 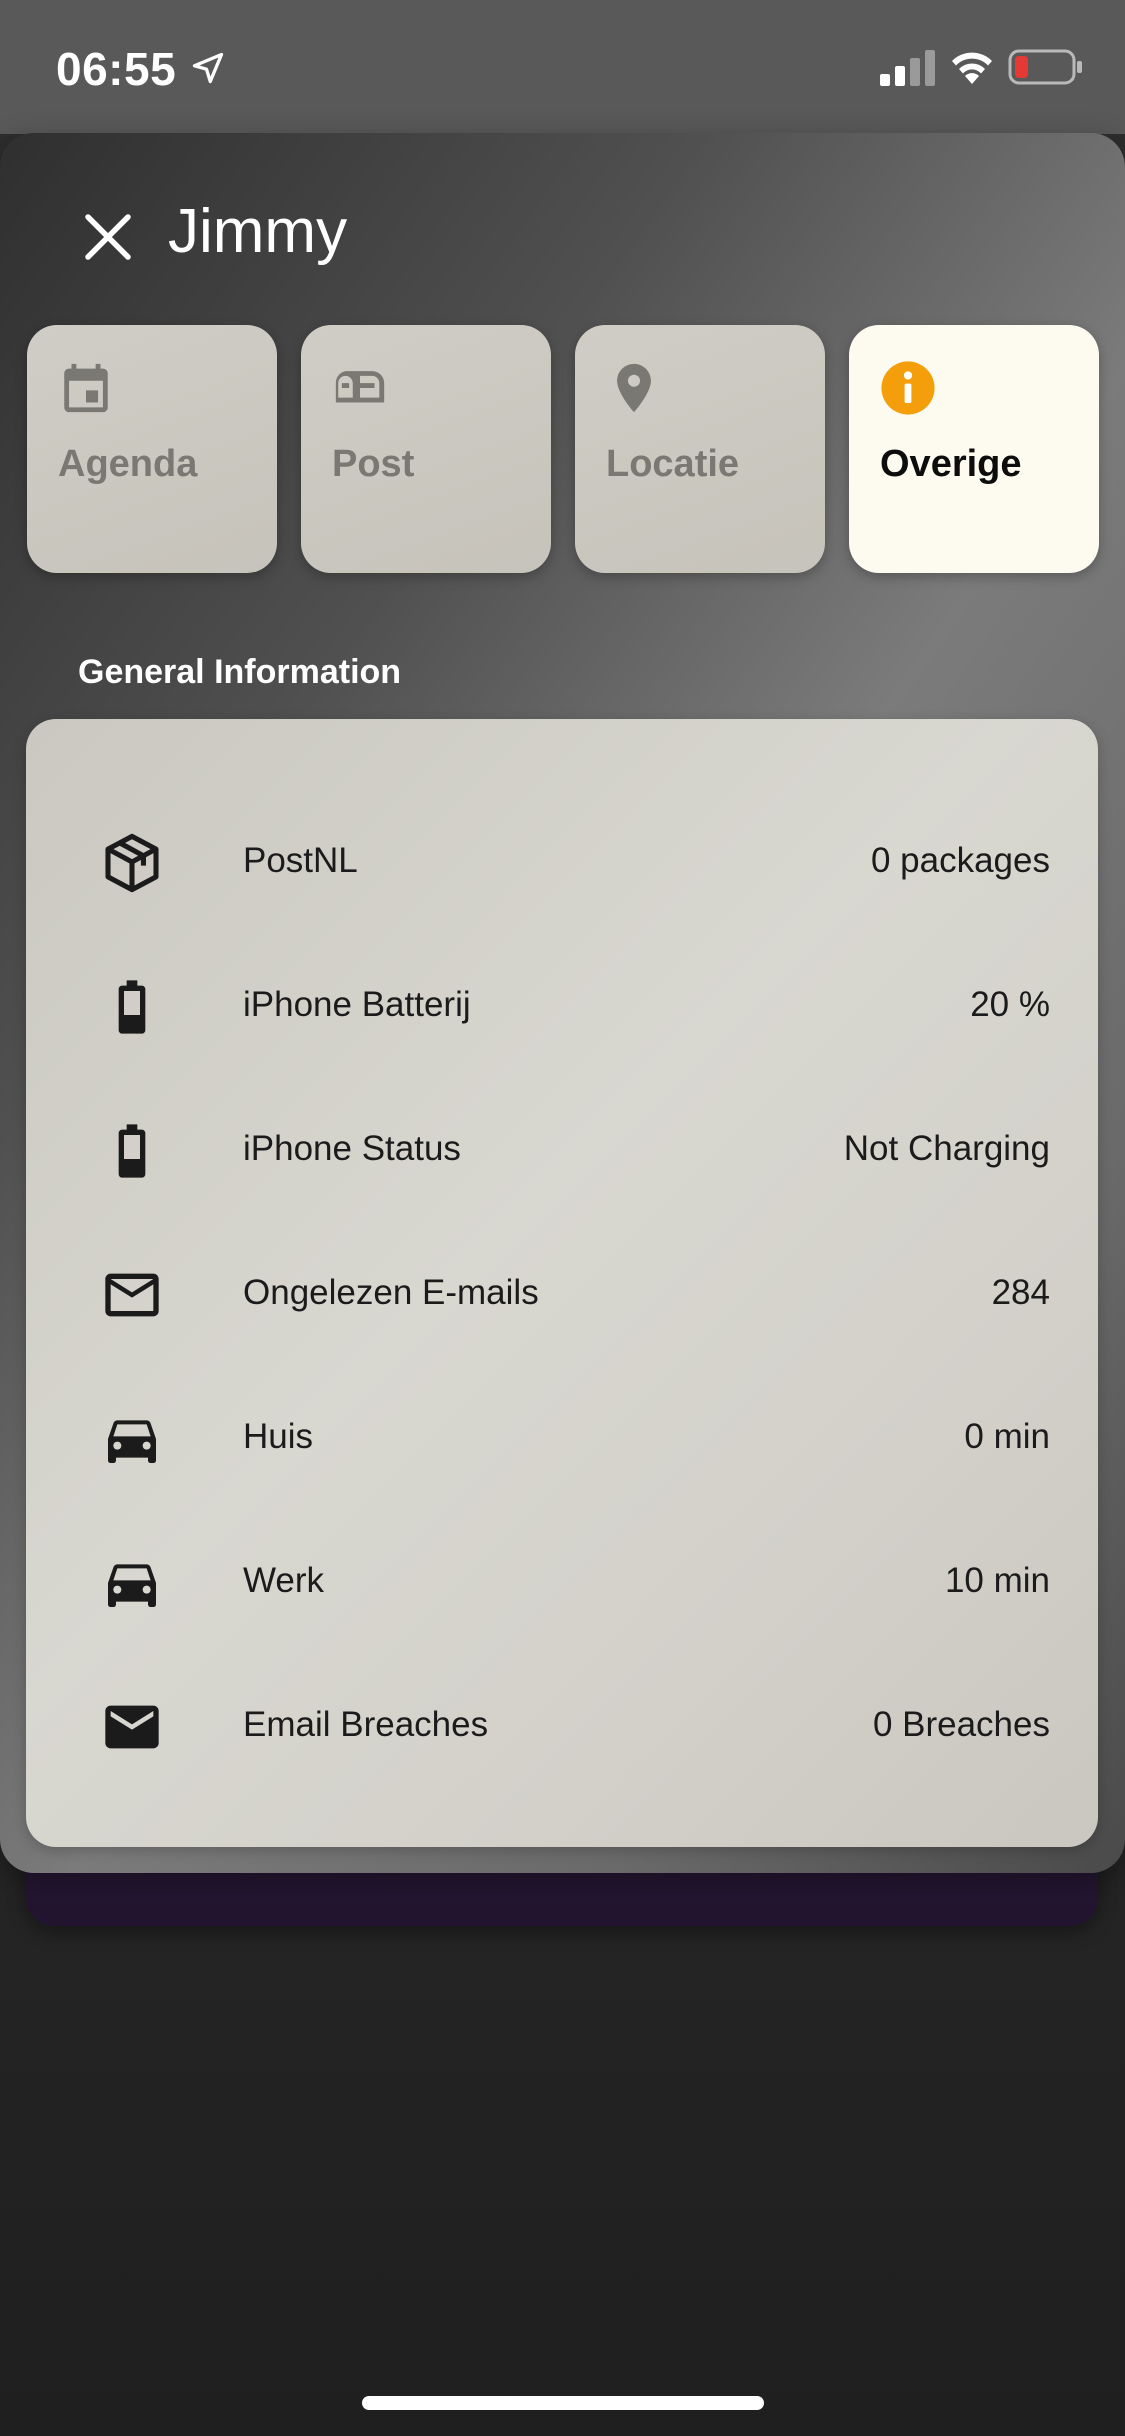 I want to click on location-arrow-icon, so click(x=208, y=68).